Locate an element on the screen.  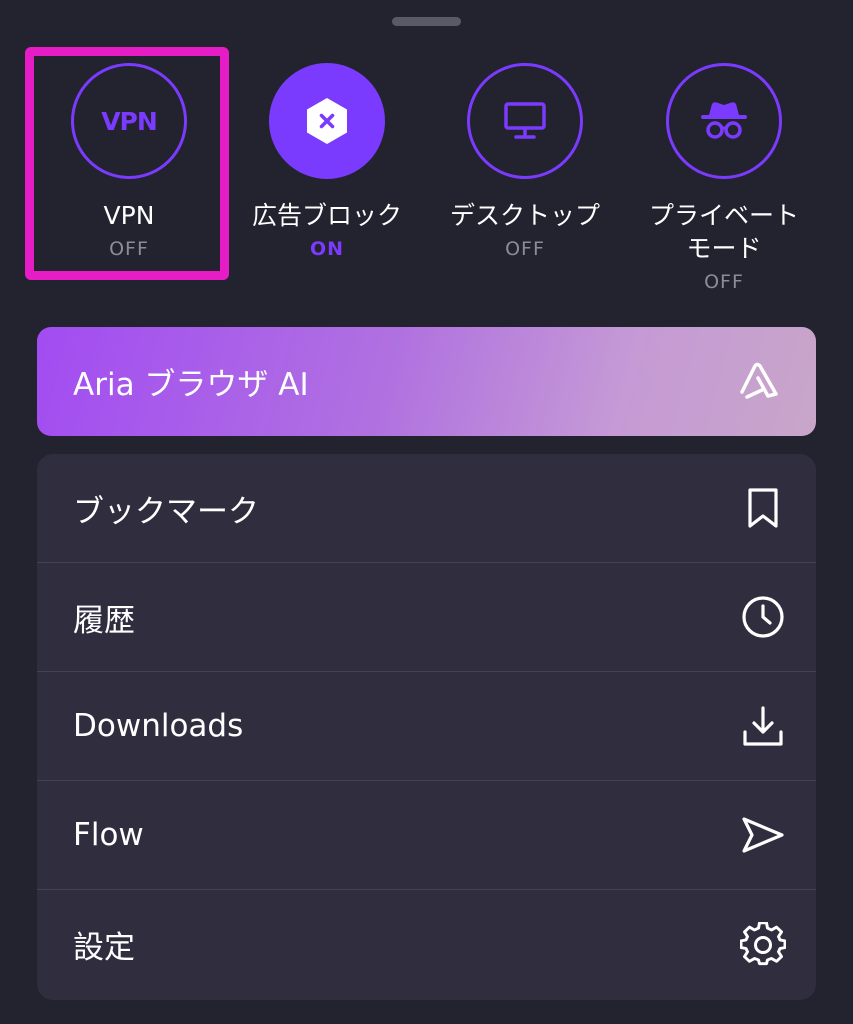
menu-item-settings: 設定 is located at coordinates (426, 944).